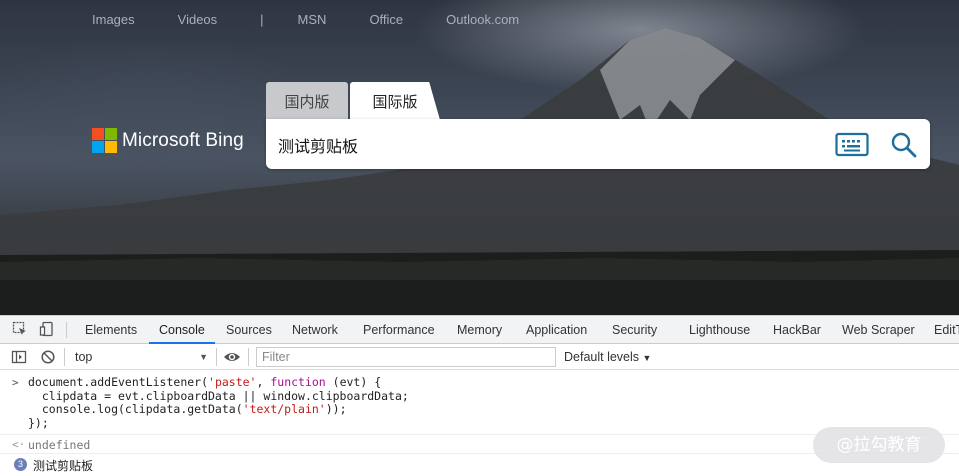 This screenshot has height=476, width=959. What do you see at coordinates (879, 445) in the screenshot?
I see `watermark: @拉勾教育` at bounding box center [879, 445].